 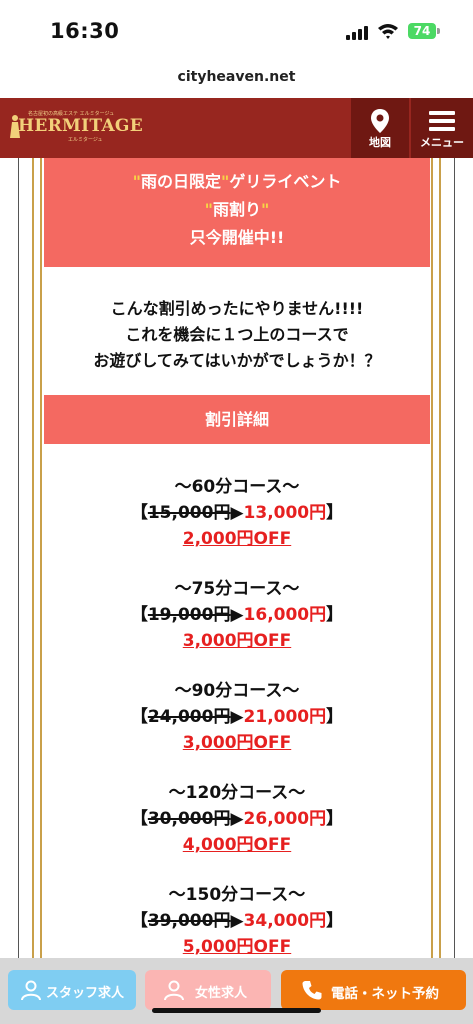 What do you see at coordinates (237, 845) in the screenshot?
I see `discount-amount: 4,000円OFF` at bounding box center [237, 845].